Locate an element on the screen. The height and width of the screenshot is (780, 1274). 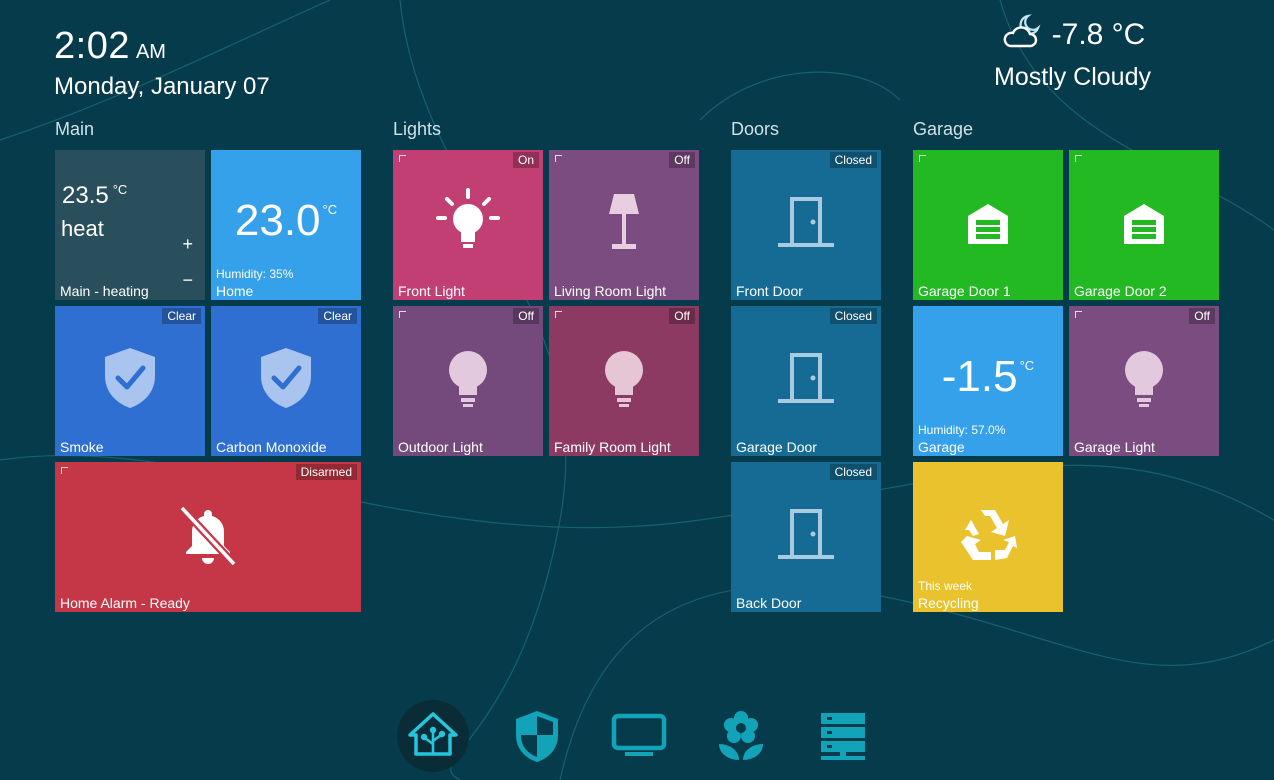
tile-title: Back Door is located at coordinates (769, 603).